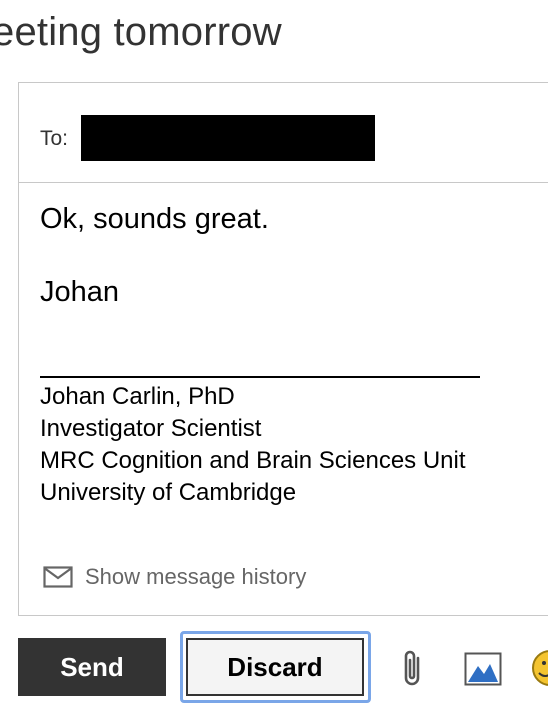  I want to click on show-message-history-link: Show message history, so click(174, 577).